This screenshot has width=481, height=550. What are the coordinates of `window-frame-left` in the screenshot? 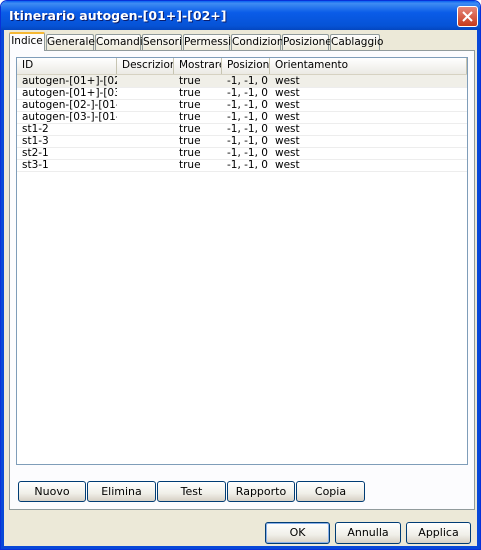 It's located at (2, 289).